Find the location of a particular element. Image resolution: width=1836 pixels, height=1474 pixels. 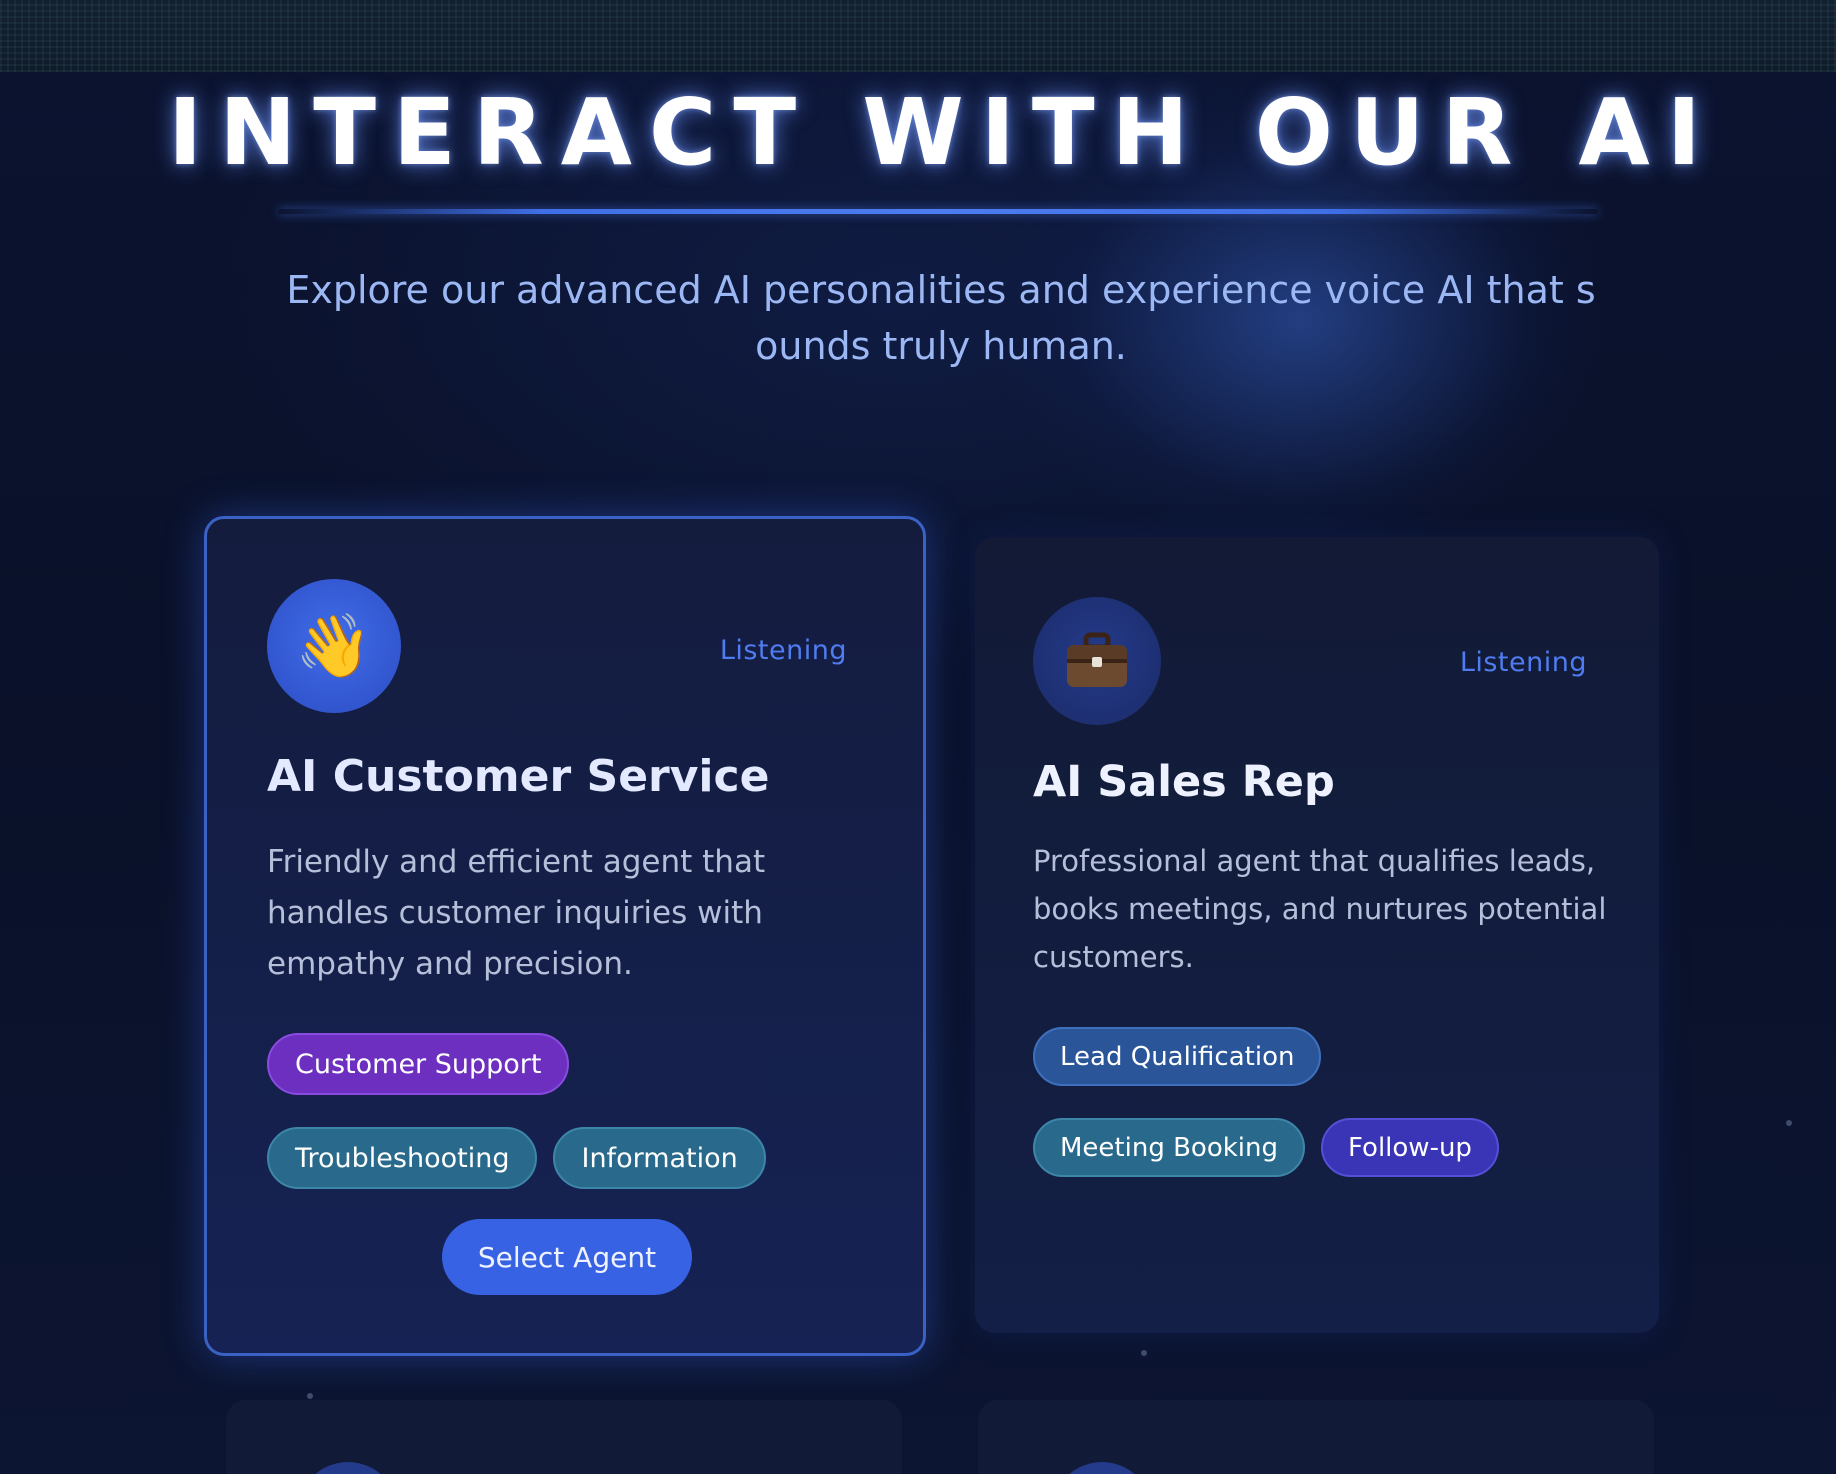

page-title: INTERACT WITH OUR AI is located at coordinates (943, 132).